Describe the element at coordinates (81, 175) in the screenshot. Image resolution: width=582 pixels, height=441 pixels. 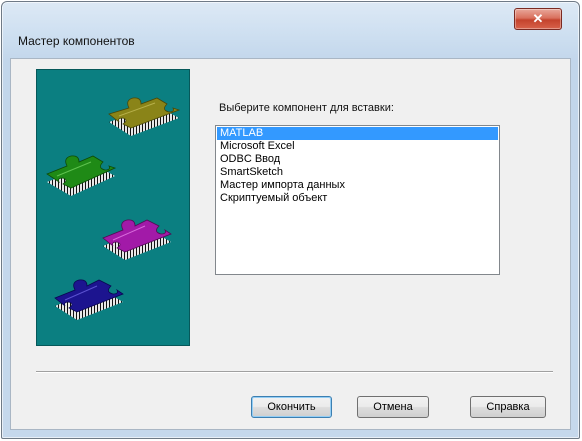
I see `green-puzzle-piece-icon` at that location.